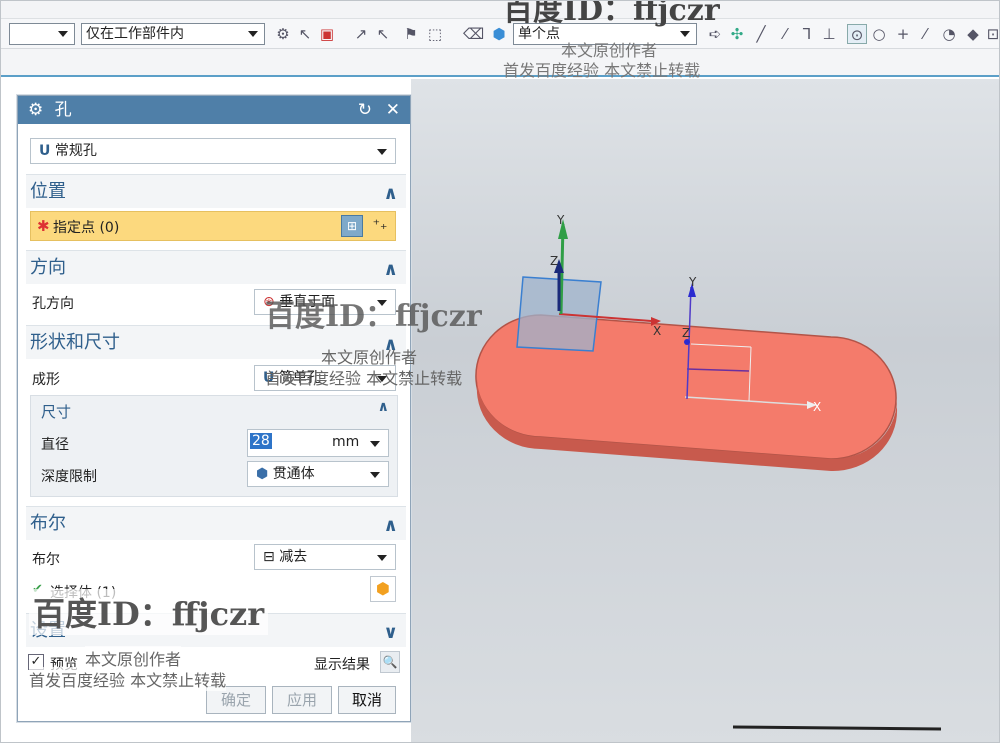 This screenshot has width=1000, height=743. I want to click on gear-icon: ⚙, so click(36, 110).